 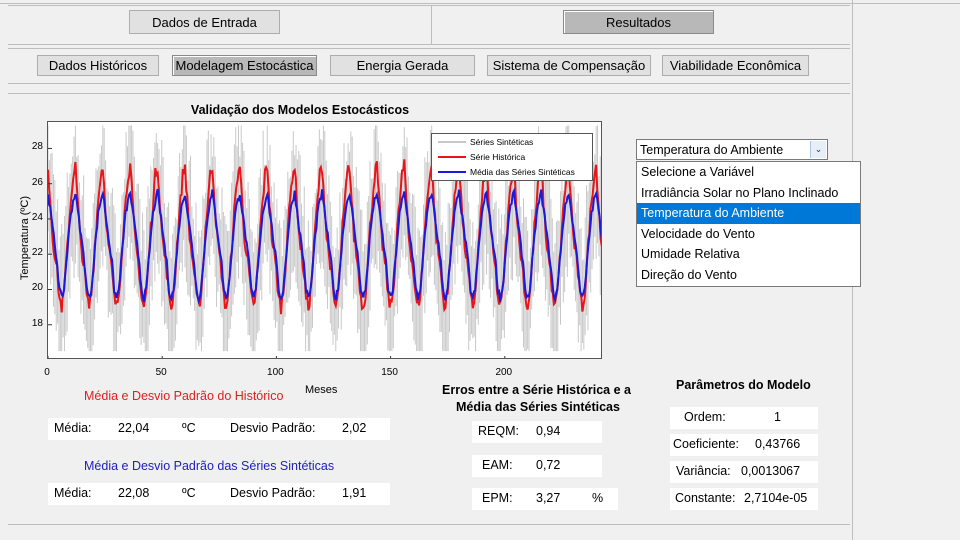 I want to click on chart-title: Validação dos Modelos Estocásticos, so click(x=300, y=110).